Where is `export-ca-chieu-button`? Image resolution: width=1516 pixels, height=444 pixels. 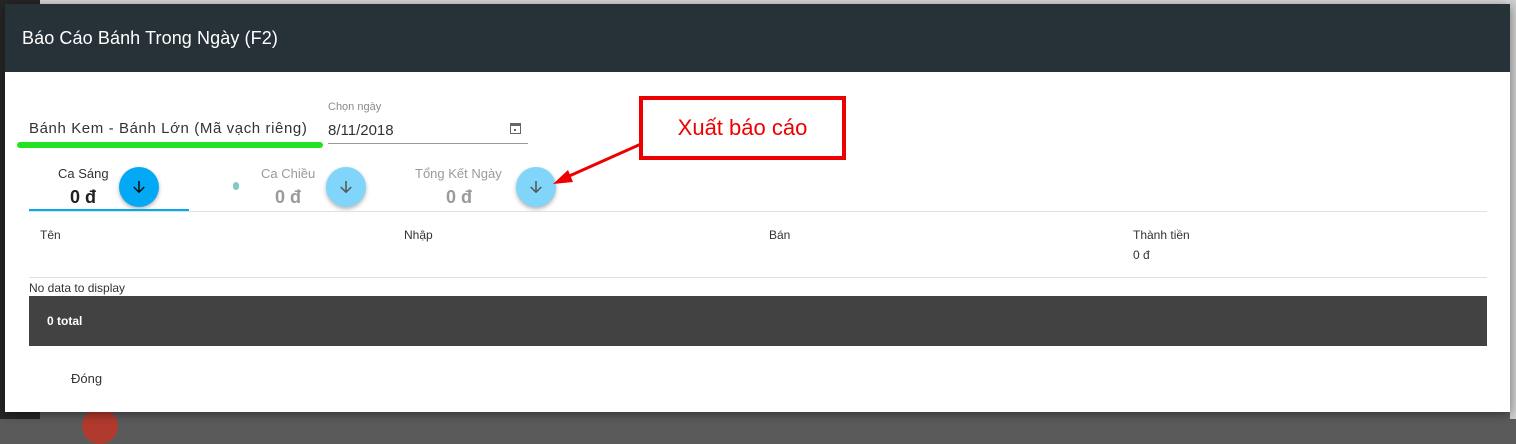
export-ca-chieu-button is located at coordinates (346, 187).